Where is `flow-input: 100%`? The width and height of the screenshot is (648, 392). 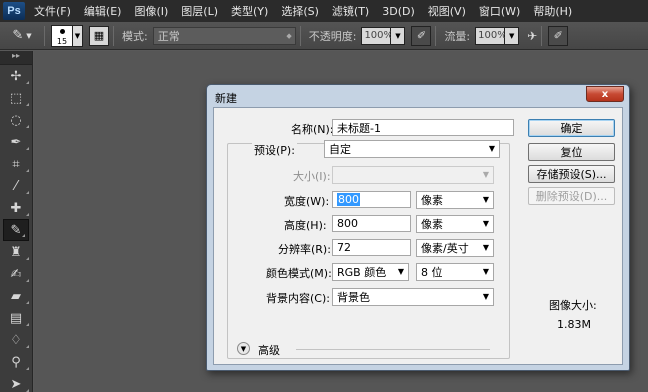
flow-input: 100% is located at coordinates (491, 35).